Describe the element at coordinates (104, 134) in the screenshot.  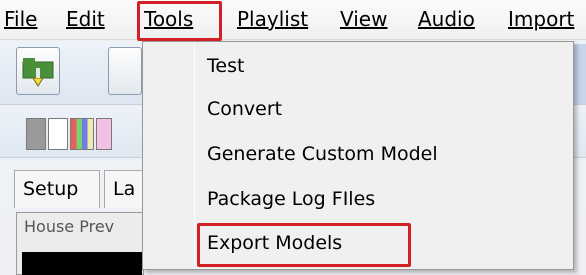
I see `color-swatch-pink` at that location.